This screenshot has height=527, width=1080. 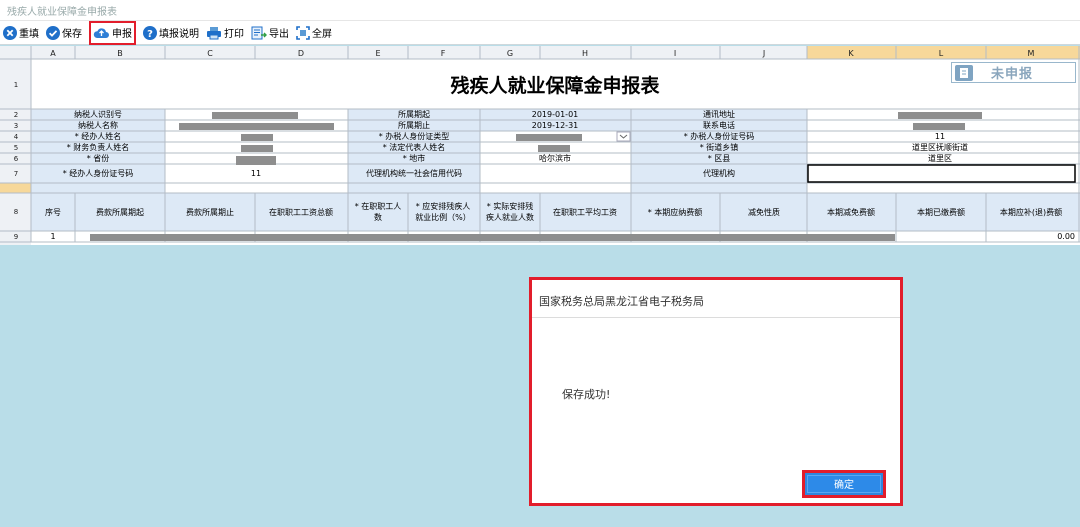 I want to click on label-agency: 代理机构, so click(x=719, y=173).